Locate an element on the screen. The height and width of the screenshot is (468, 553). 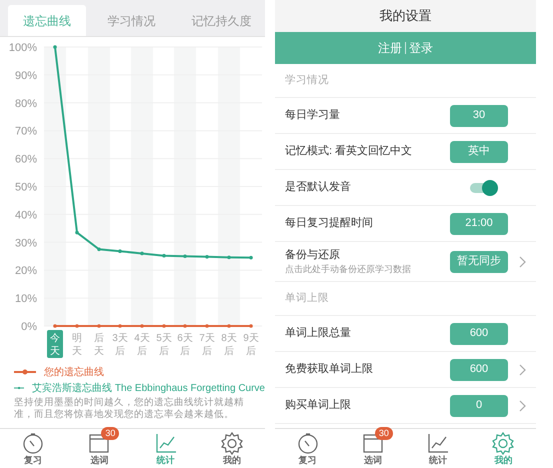
setting-label: 是否默认发音 is located at coordinates (318, 188).